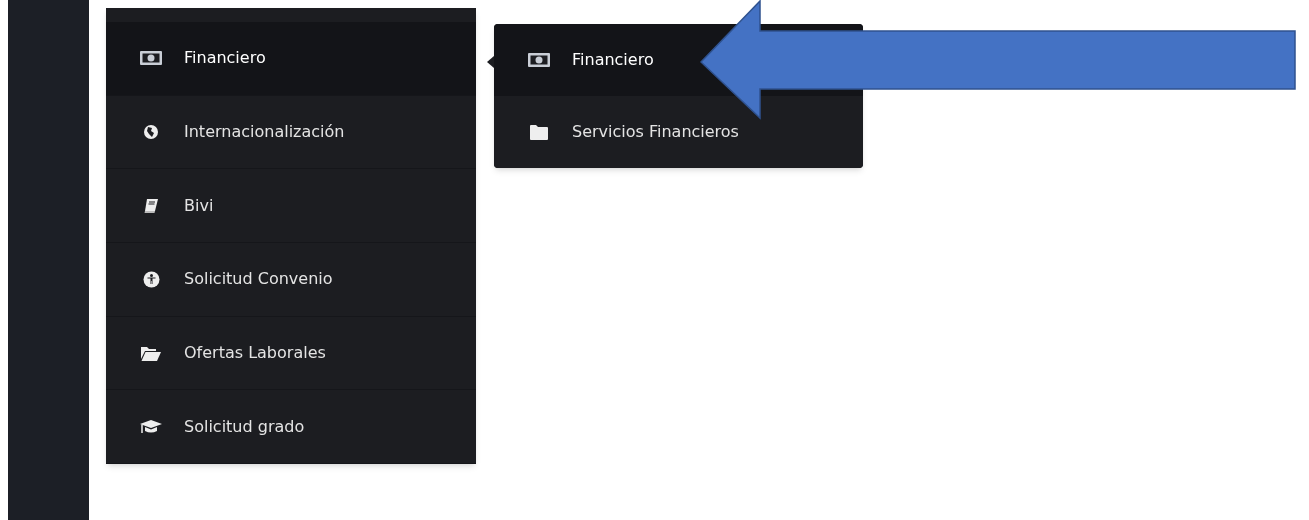 The image size is (1309, 520). What do you see at coordinates (151, 353) in the screenshot?
I see `open-folder-icon` at bounding box center [151, 353].